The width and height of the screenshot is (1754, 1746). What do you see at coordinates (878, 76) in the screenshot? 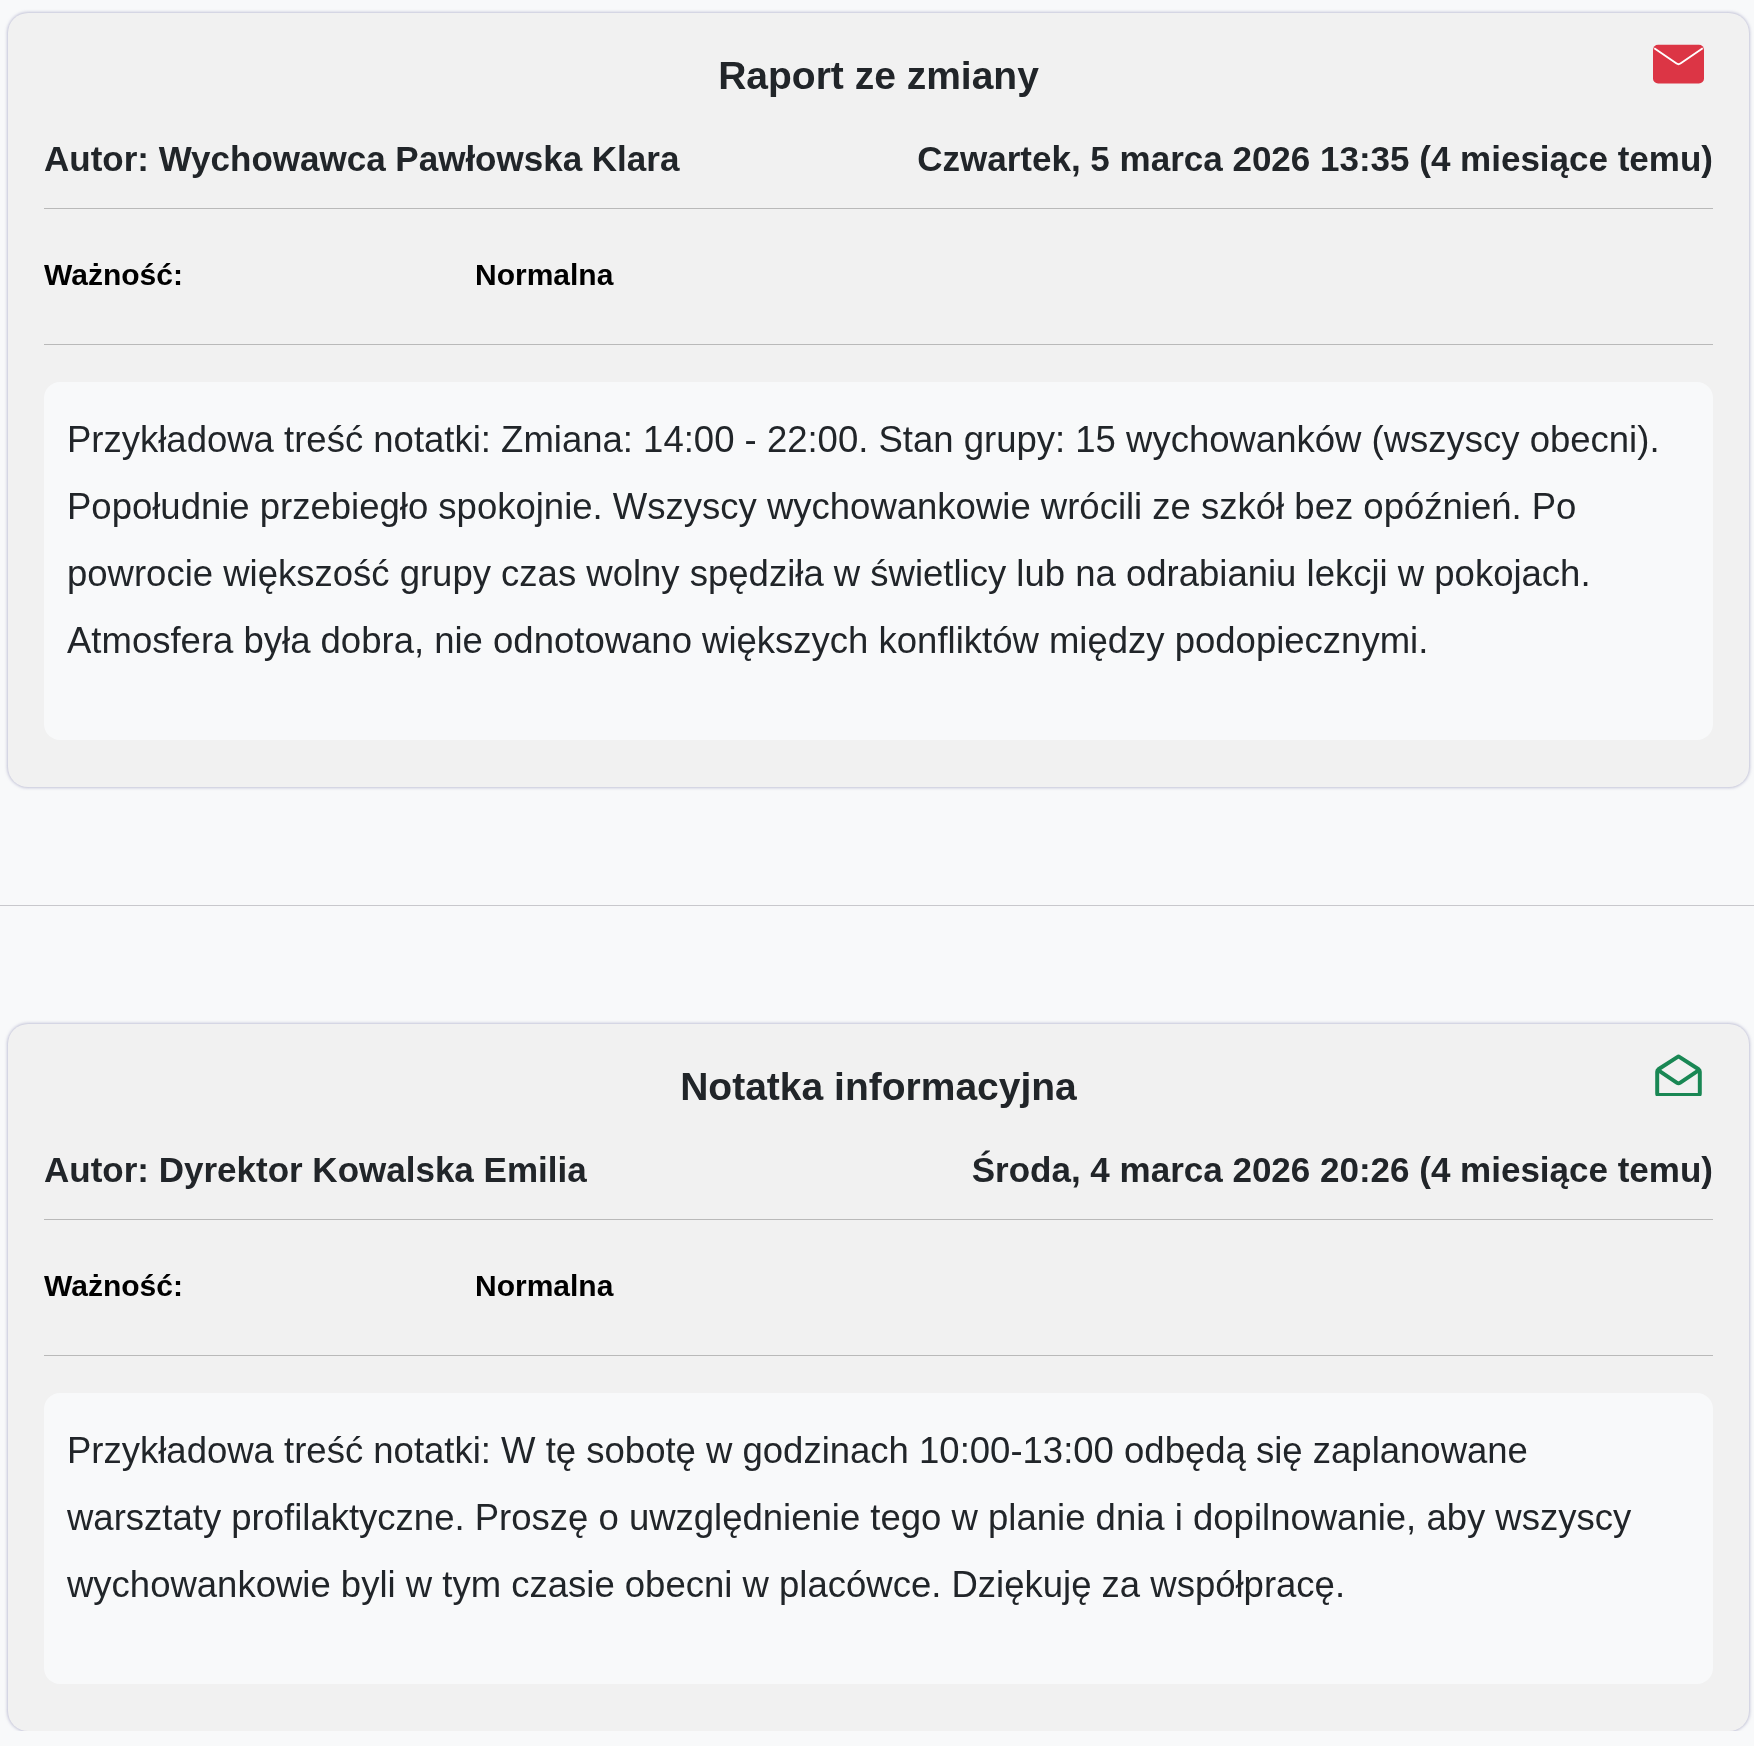
I see `note-title: Raport ze zmiany` at bounding box center [878, 76].